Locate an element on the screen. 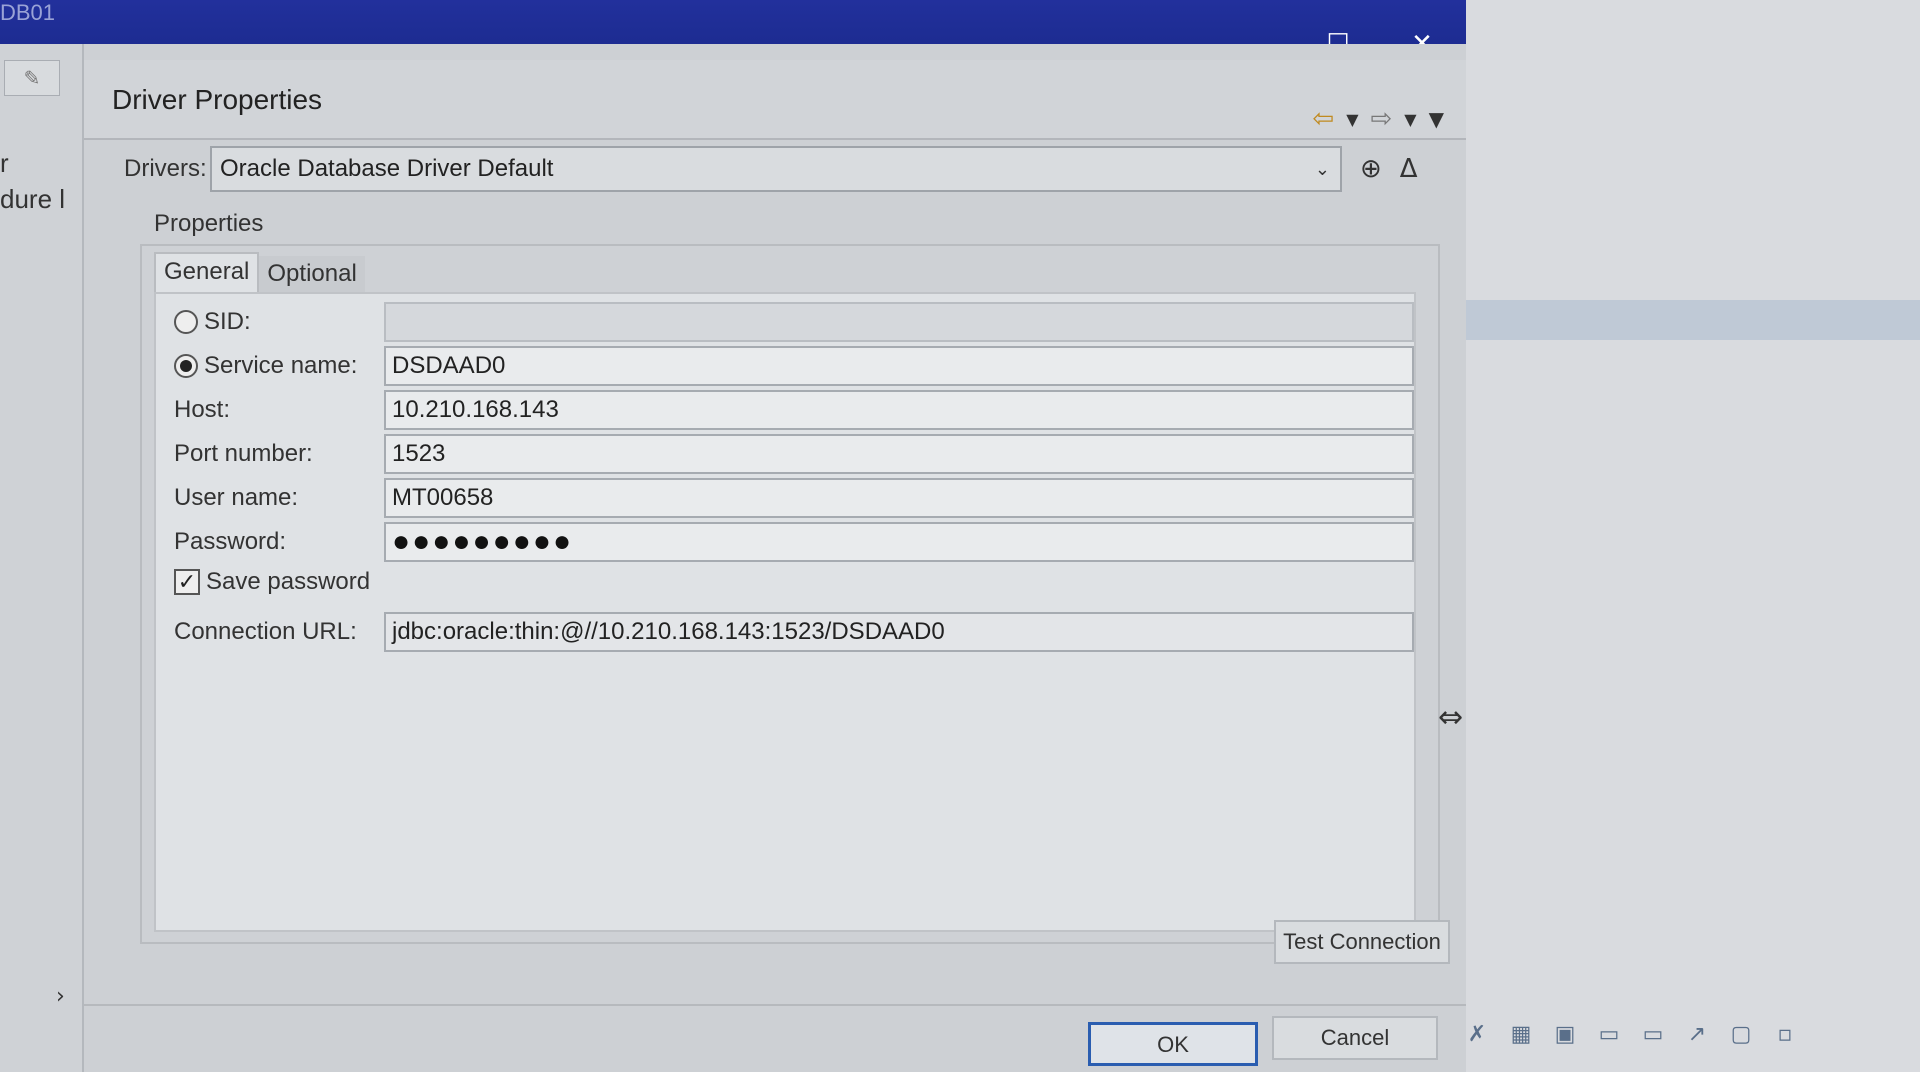  layout-icon: ▦ is located at coordinates (1521, 1035).